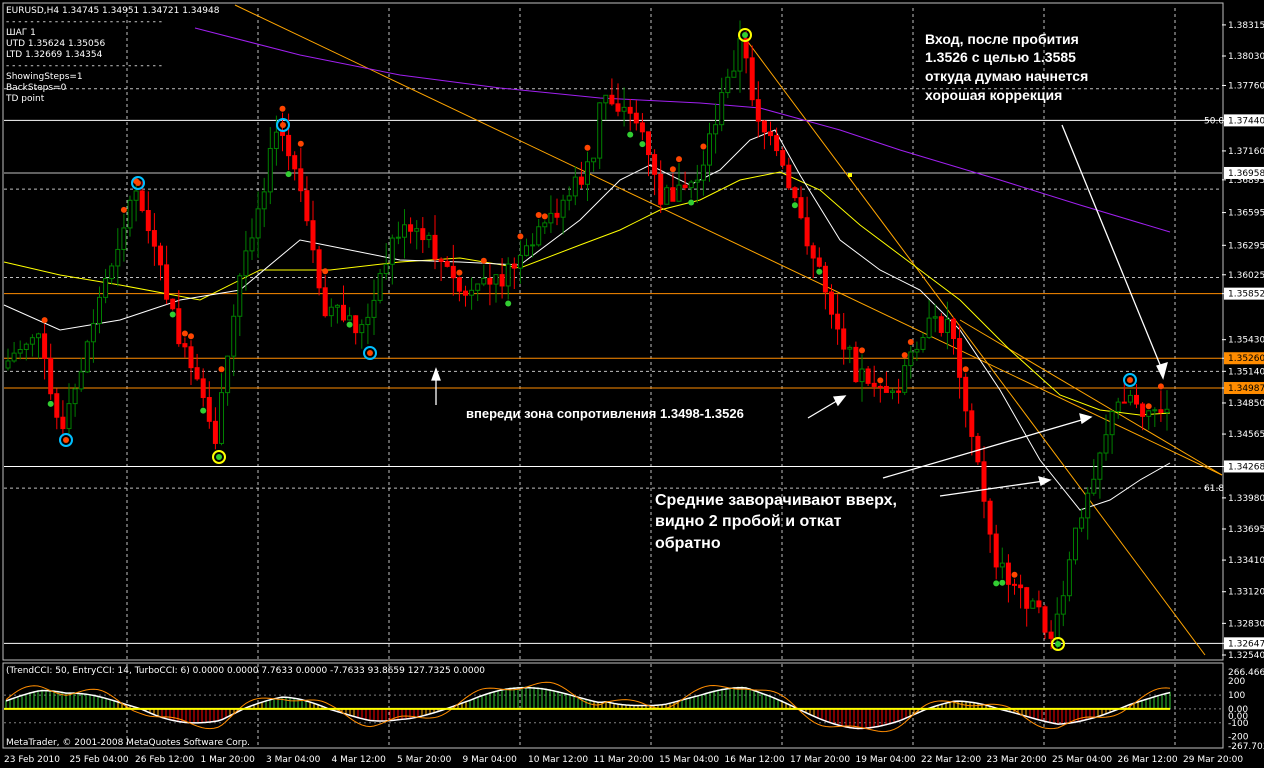 The height and width of the screenshot is (768, 1264). What do you see at coordinates (605, 413) in the screenshot?
I see `annotation-resistance: впереди зона сопротивления 1.3498-1.3526` at bounding box center [605, 413].